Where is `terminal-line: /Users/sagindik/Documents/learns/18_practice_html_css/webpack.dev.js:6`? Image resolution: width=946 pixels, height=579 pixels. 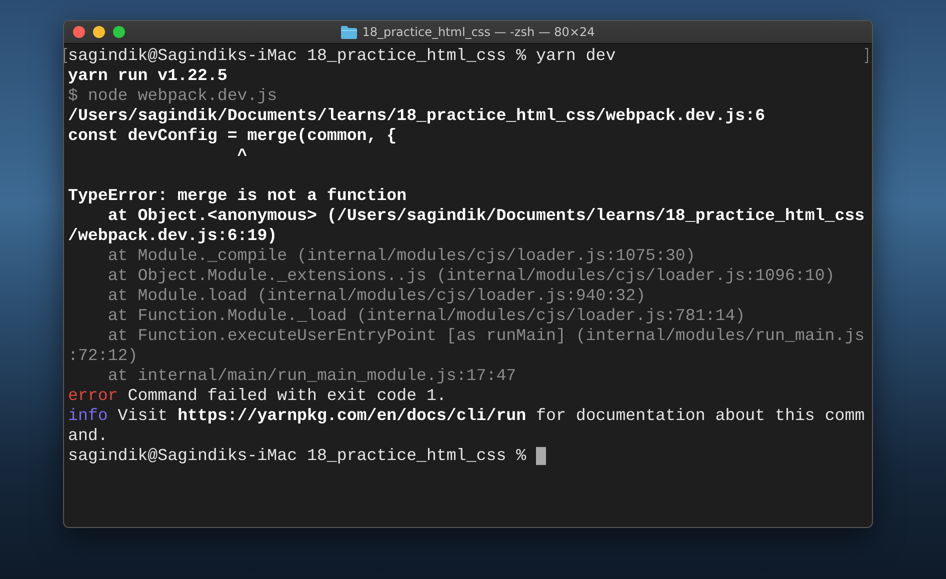
terminal-line: /Users/sagindik/Documents/learns/18_practice_html_css/webpack.dev.js:6 is located at coordinates (417, 116).